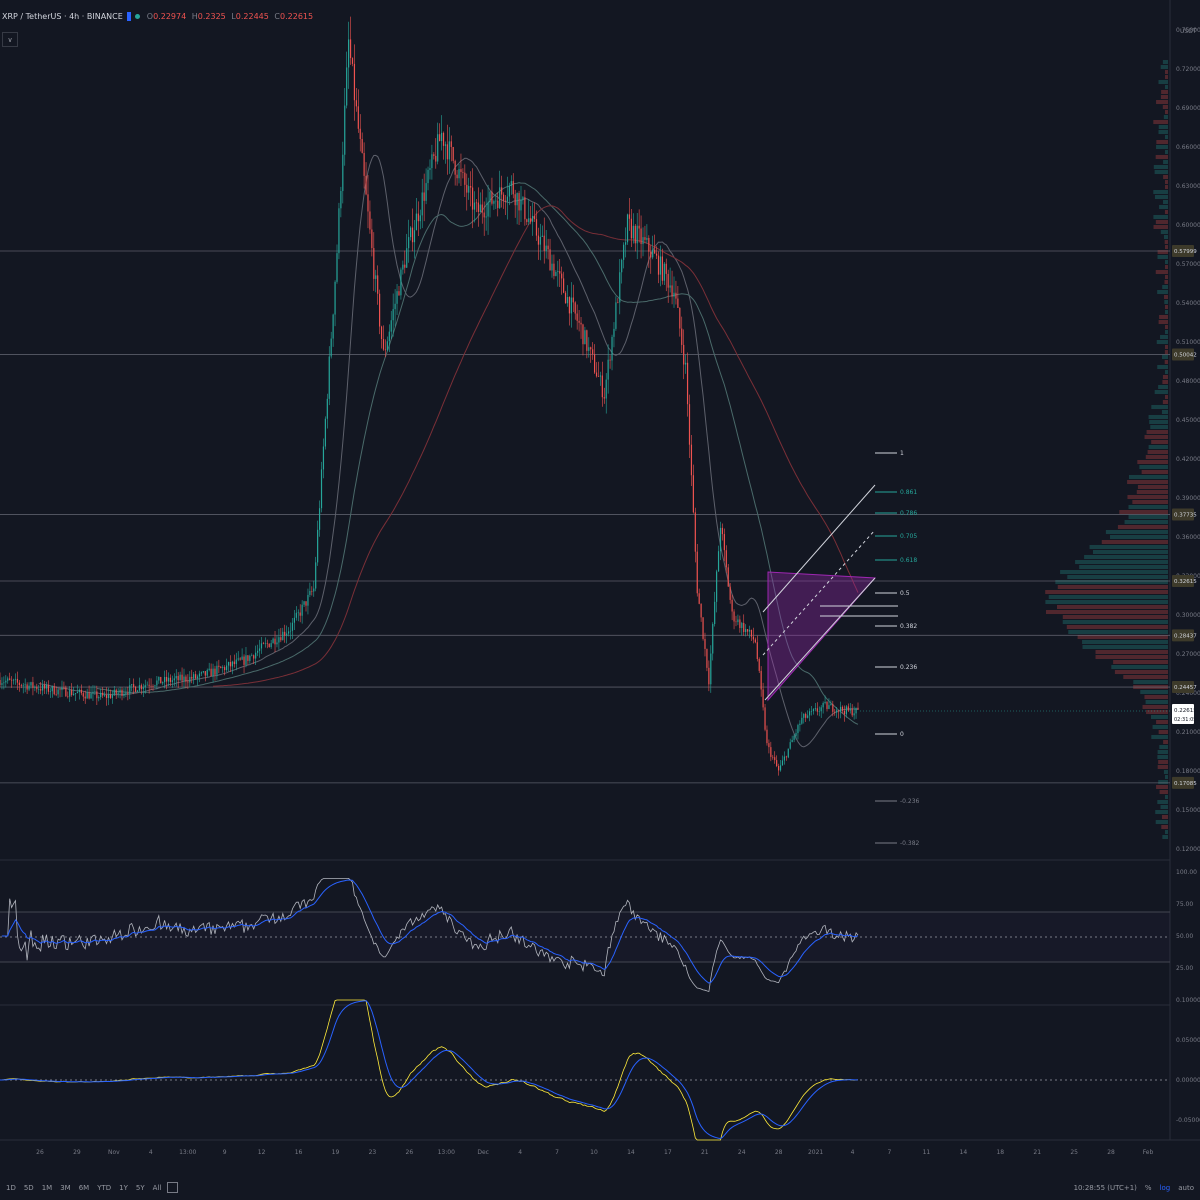 This screenshot has height=1200, width=1200. Describe the element at coordinates (1185, 784) in the screenshot. I see `price-level-label: 0.17085` at that location.